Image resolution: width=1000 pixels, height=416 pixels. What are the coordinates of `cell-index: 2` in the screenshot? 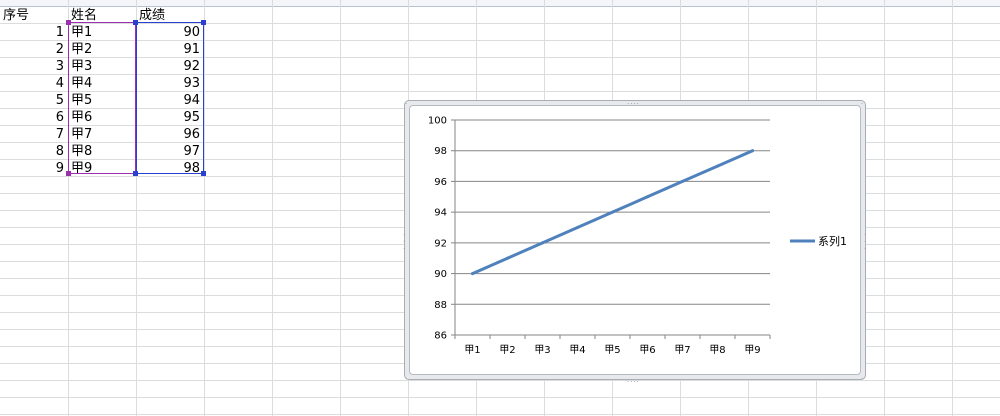 It's located at (32, 49).